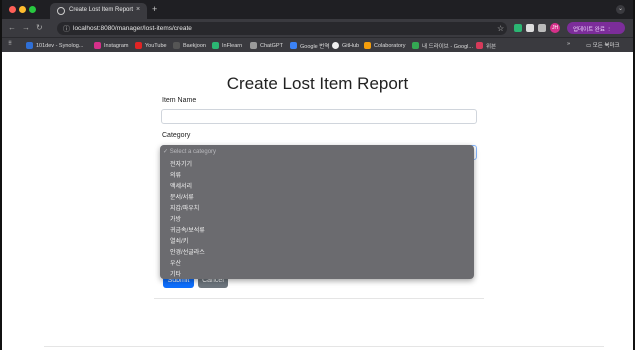 The height and width of the screenshot is (350, 635). Describe the element at coordinates (227, 45) in the screenshot. I see `bookmark-item: InFlearn` at that location.